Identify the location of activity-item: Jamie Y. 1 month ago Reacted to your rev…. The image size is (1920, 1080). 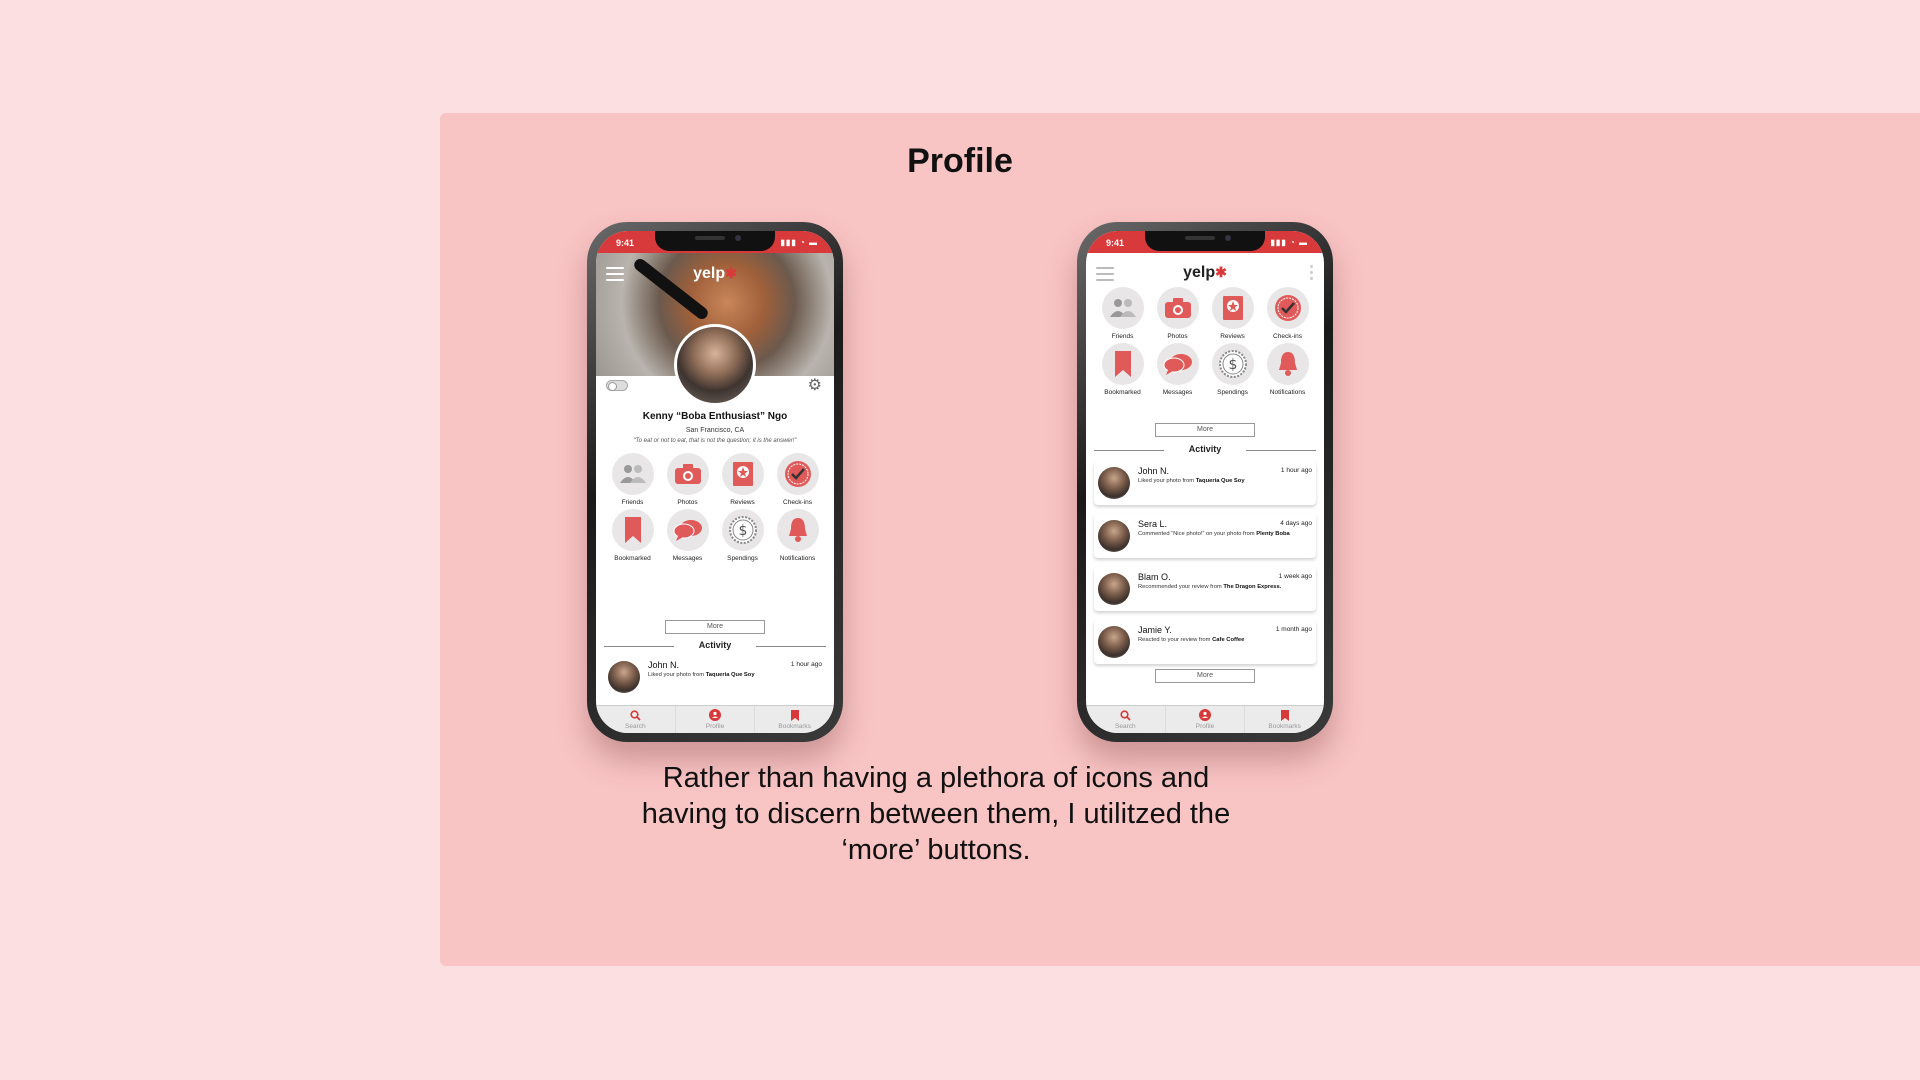
(1205, 642).